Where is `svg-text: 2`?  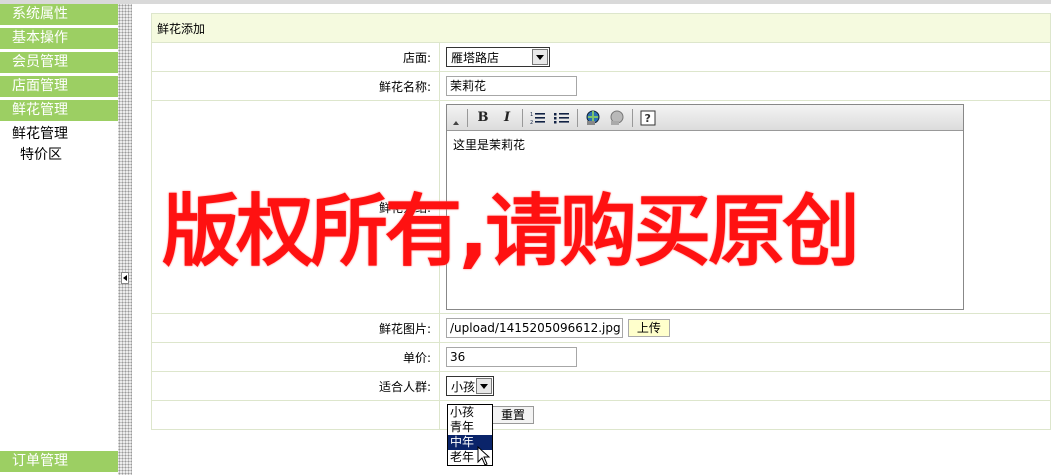 svg-text: 2 is located at coordinates (531, 122).